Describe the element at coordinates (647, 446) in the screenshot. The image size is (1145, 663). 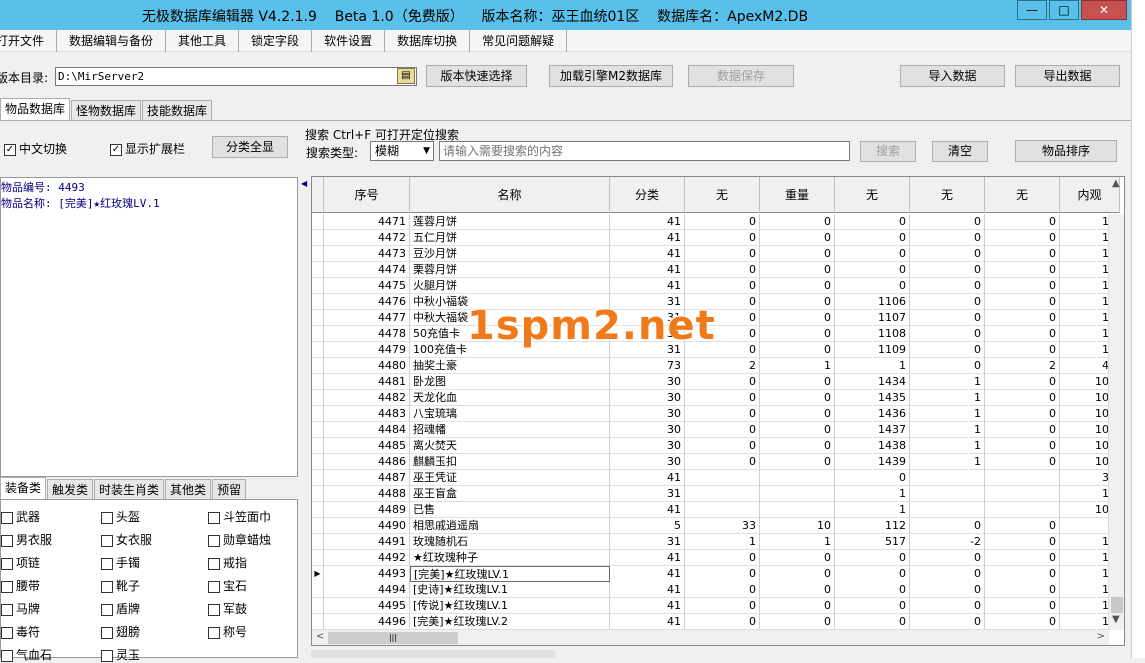
I see `table-cell: 30` at that location.